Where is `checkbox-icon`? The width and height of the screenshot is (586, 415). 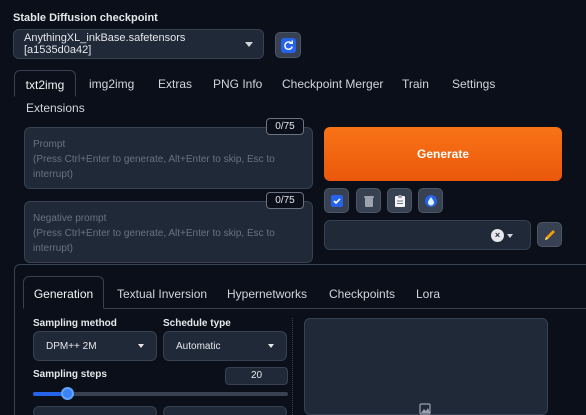
checkbox-icon is located at coordinates (336, 200).